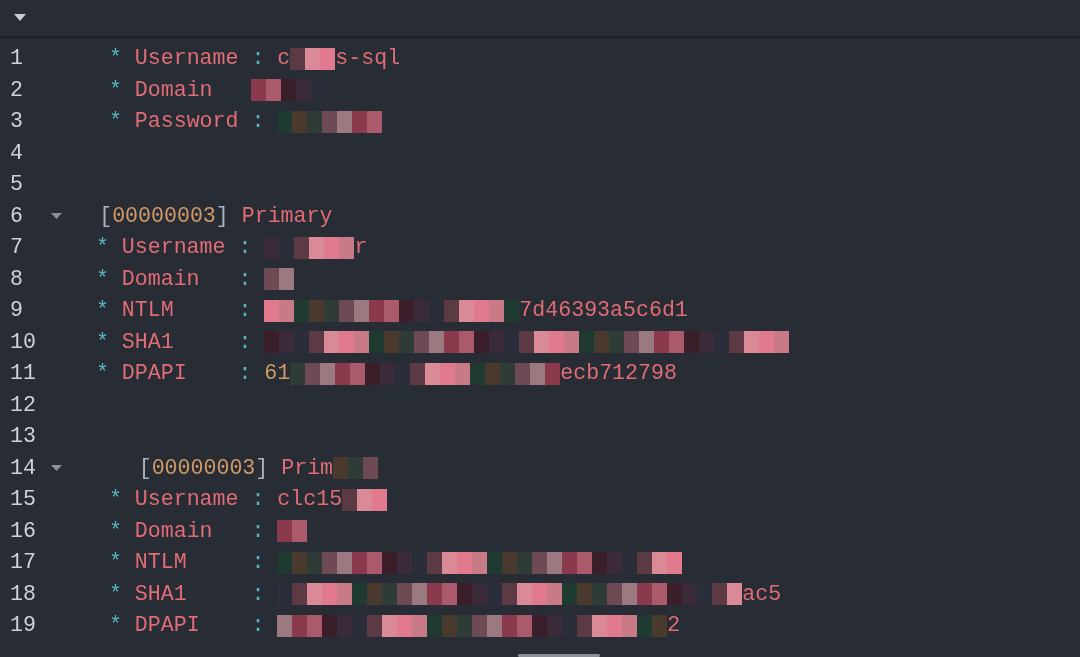  What do you see at coordinates (16, 58) in the screenshot?
I see `line-number: 1` at bounding box center [16, 58].